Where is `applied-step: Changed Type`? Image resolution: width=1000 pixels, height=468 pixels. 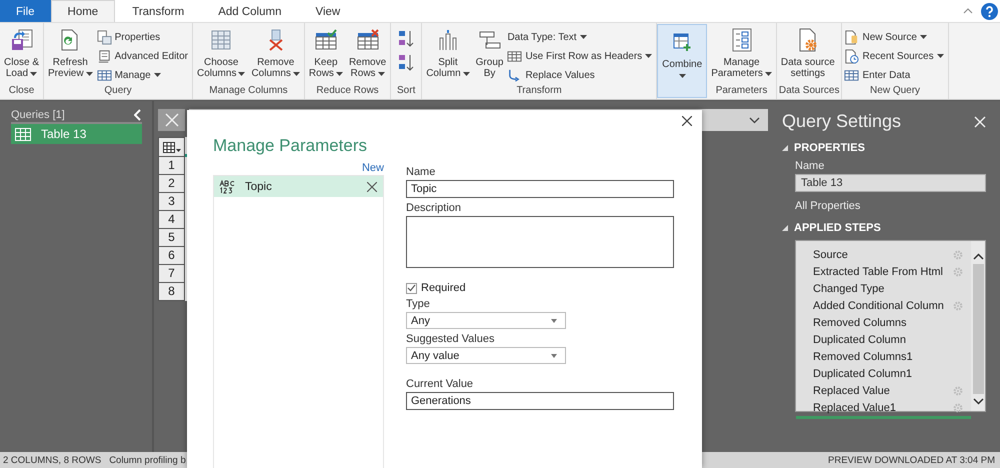
applied-step: Changed Type is located at coordinates (883, 288).